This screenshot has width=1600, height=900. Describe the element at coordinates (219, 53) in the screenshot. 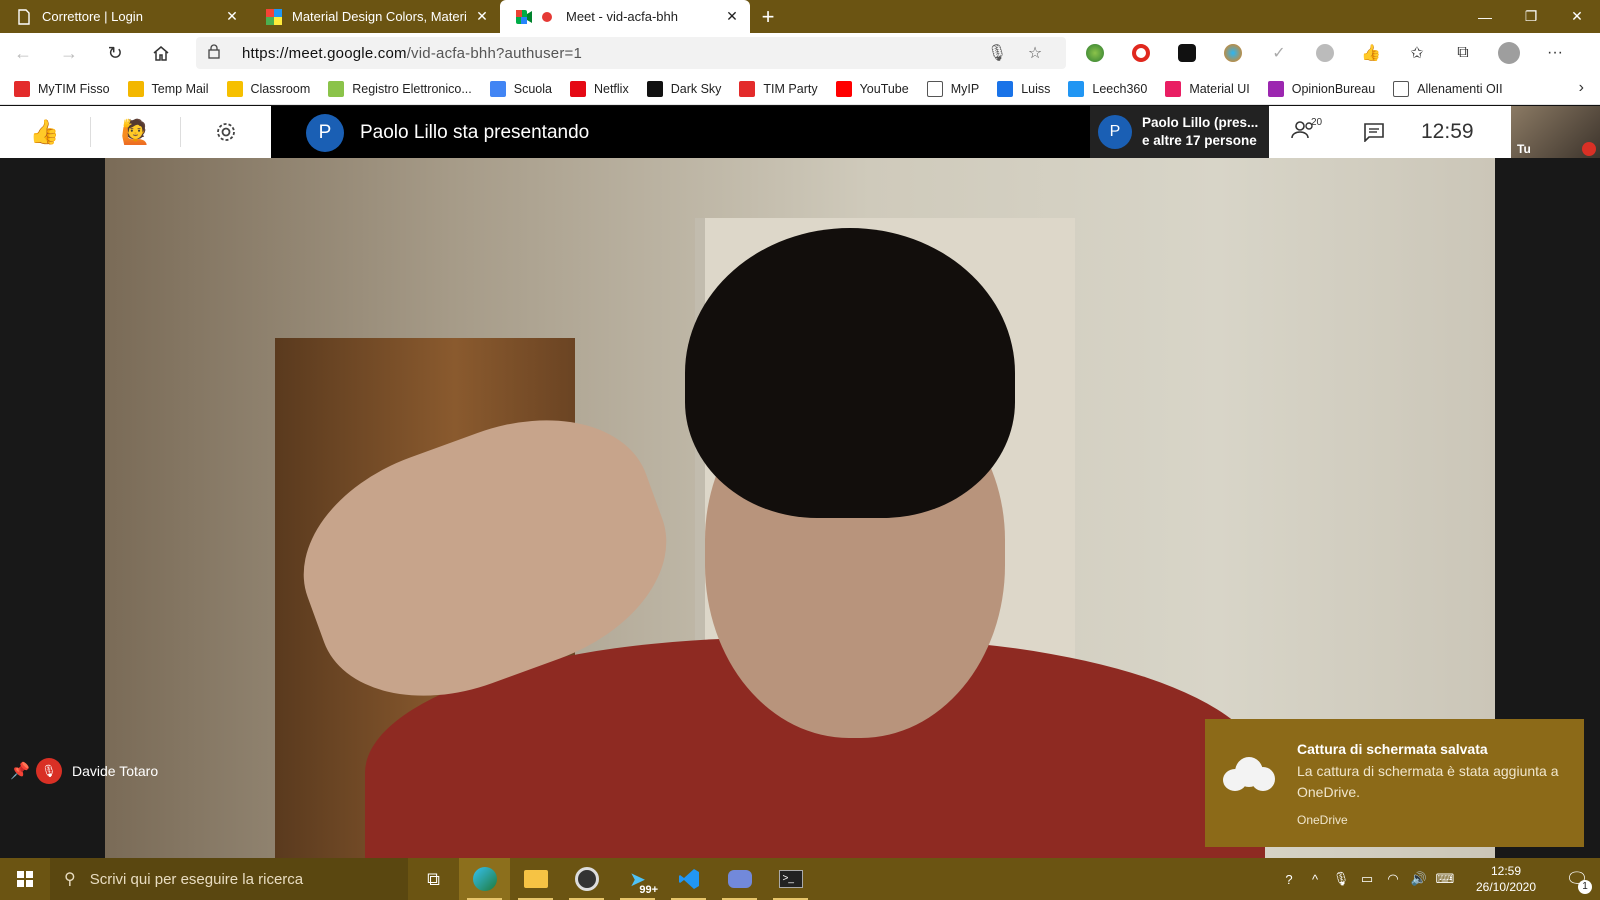

I see `lock-icon` at that location.